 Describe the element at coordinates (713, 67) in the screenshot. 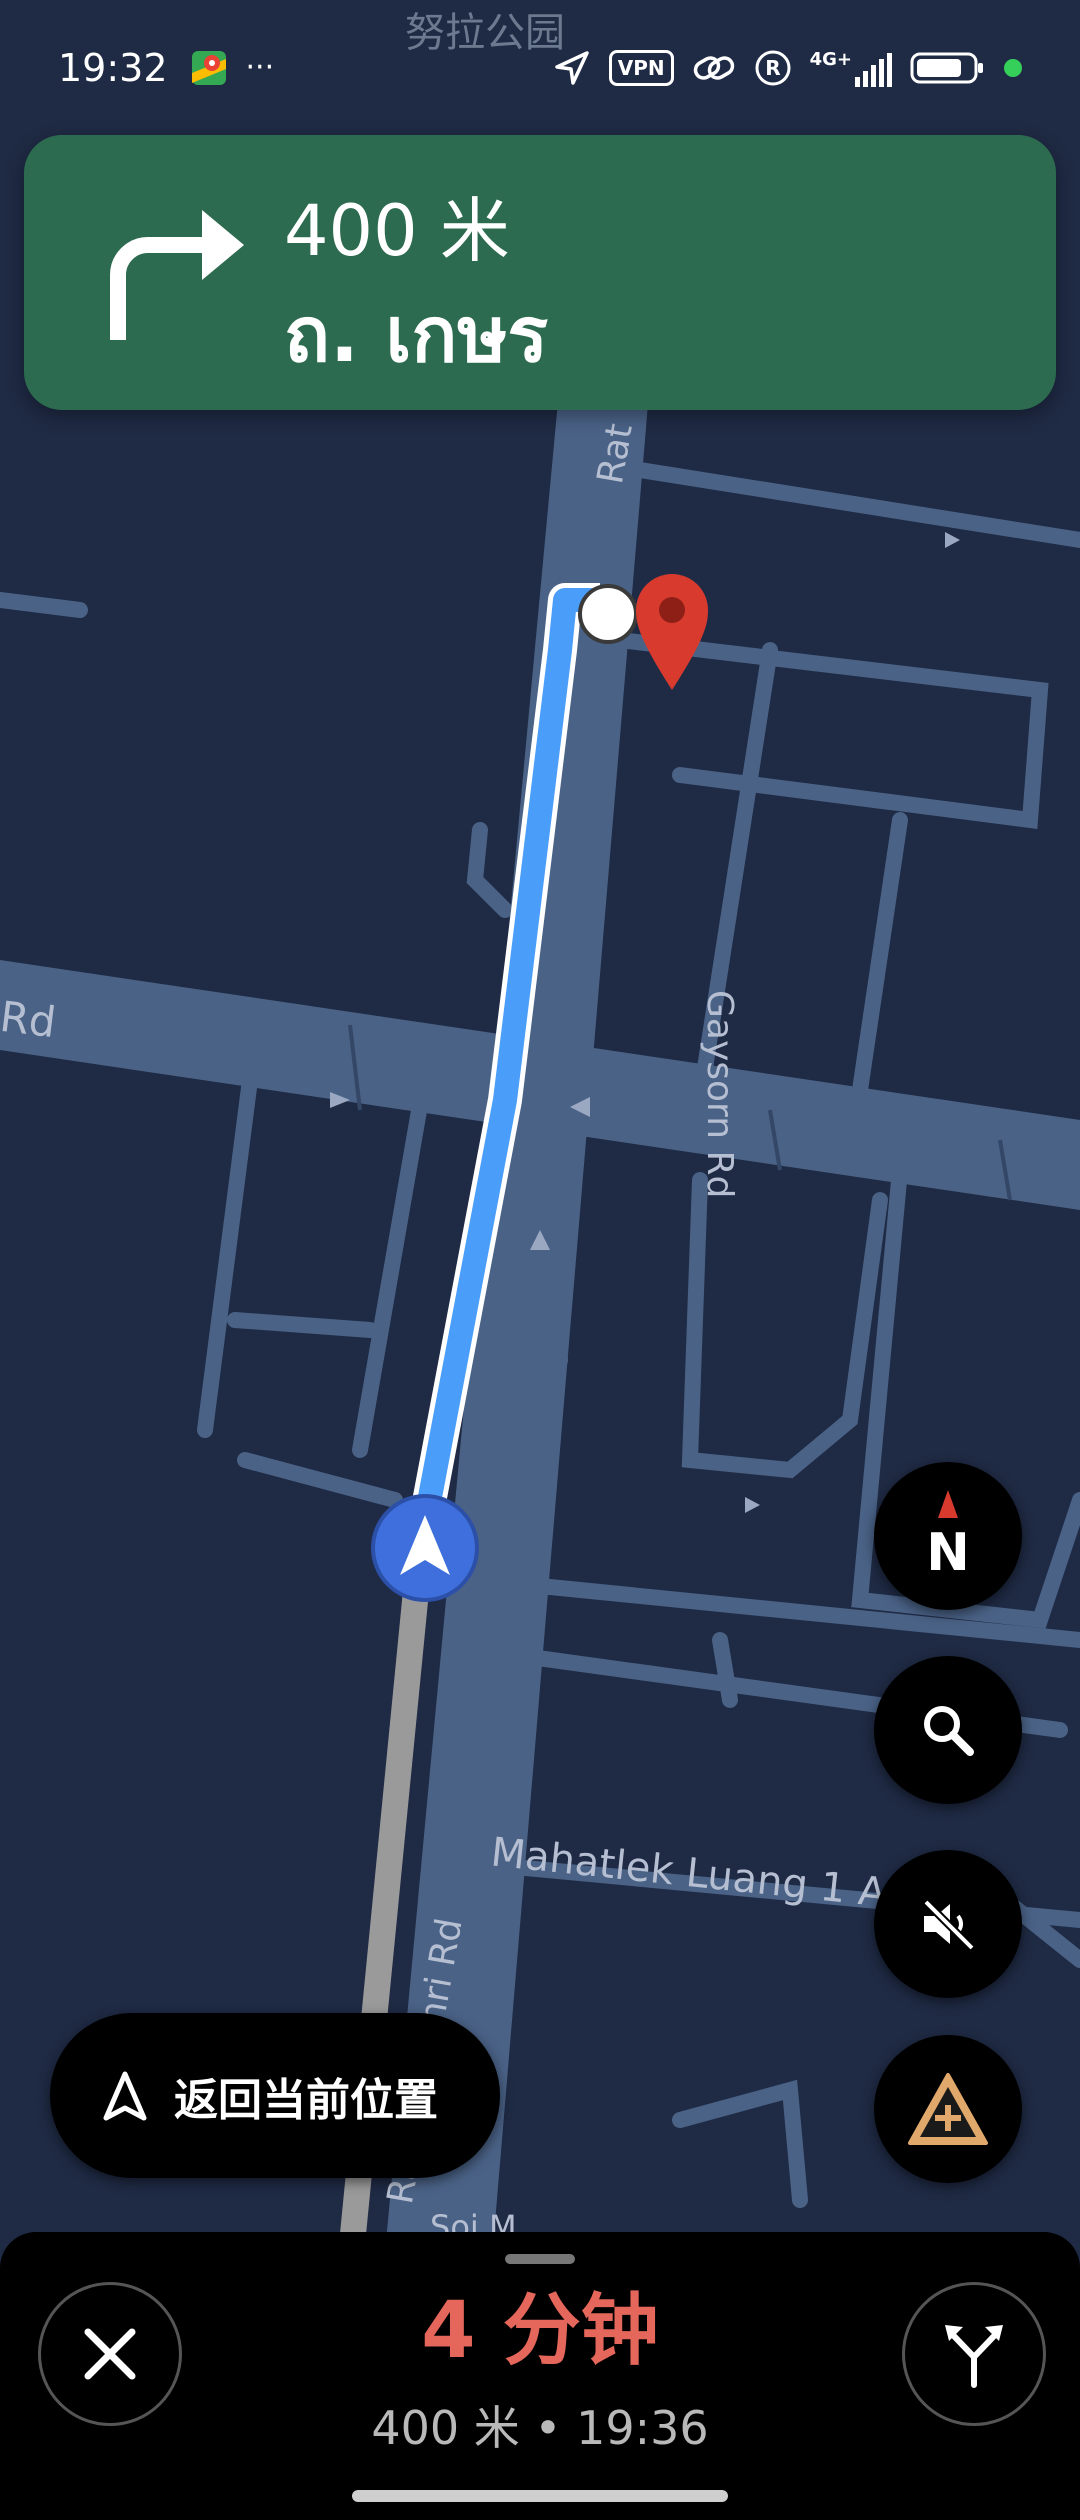

I see `link-icon` at that location.